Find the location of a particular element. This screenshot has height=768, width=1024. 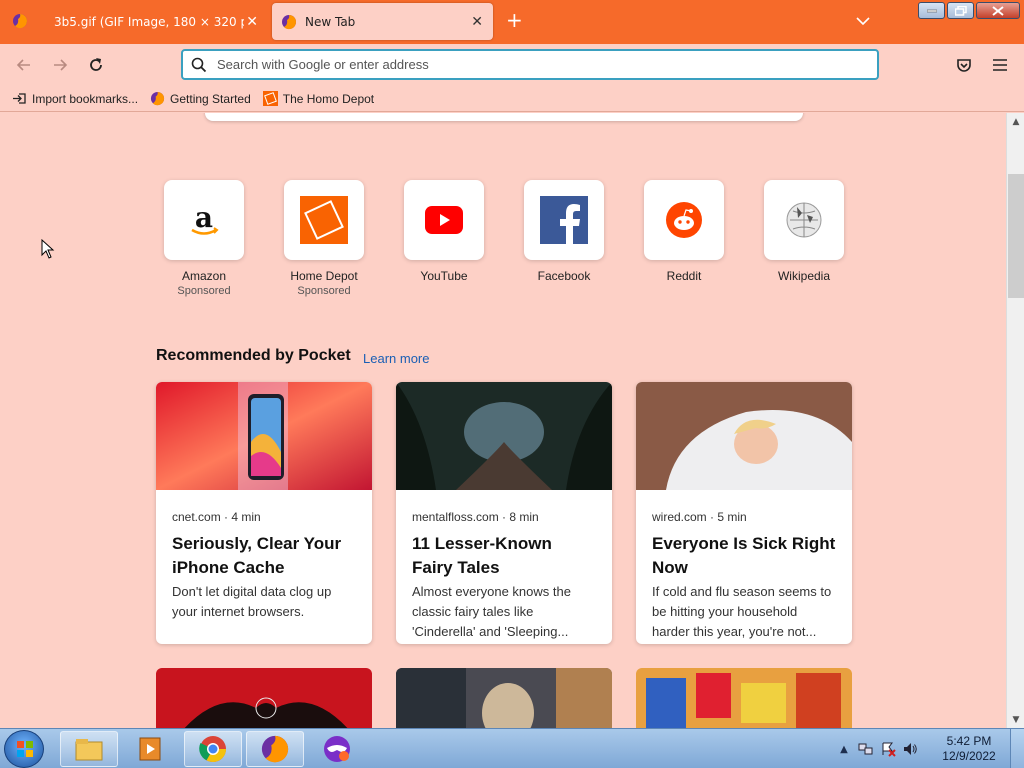

clock: 5:42 PM 12/9/2022 is located at coordinates (969, 749).